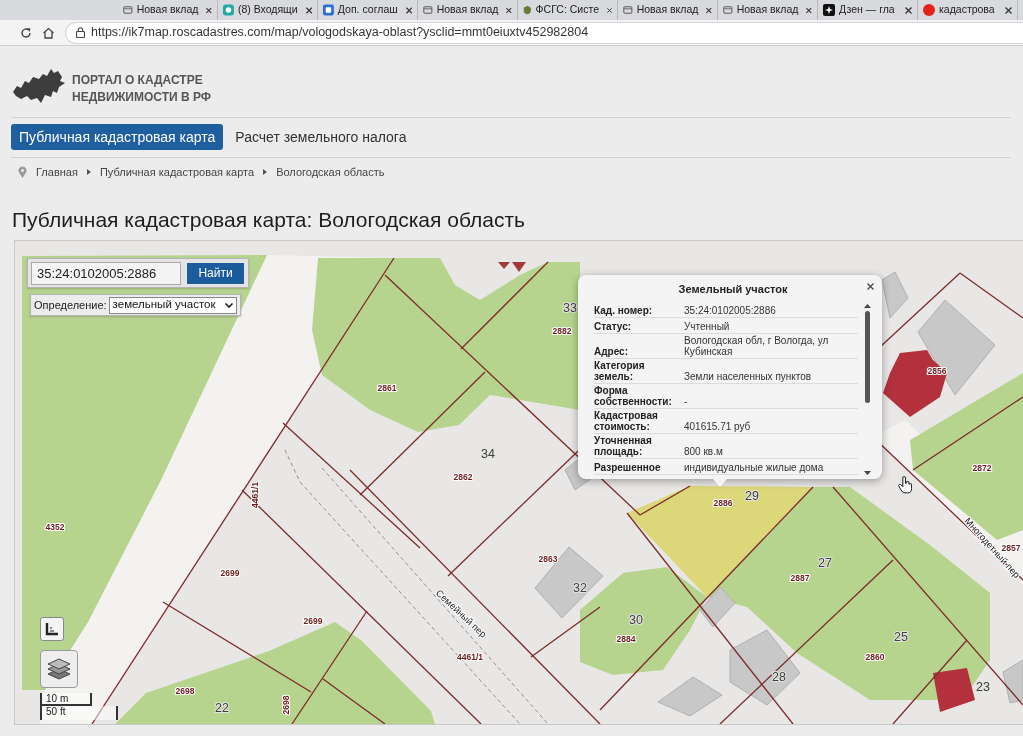 The height and width of the screenshot is (736, 1023). Describe the element at coordinates (626, 421) in the screenshot. I see `field-label: Кадастровая стоимость:` at that location.